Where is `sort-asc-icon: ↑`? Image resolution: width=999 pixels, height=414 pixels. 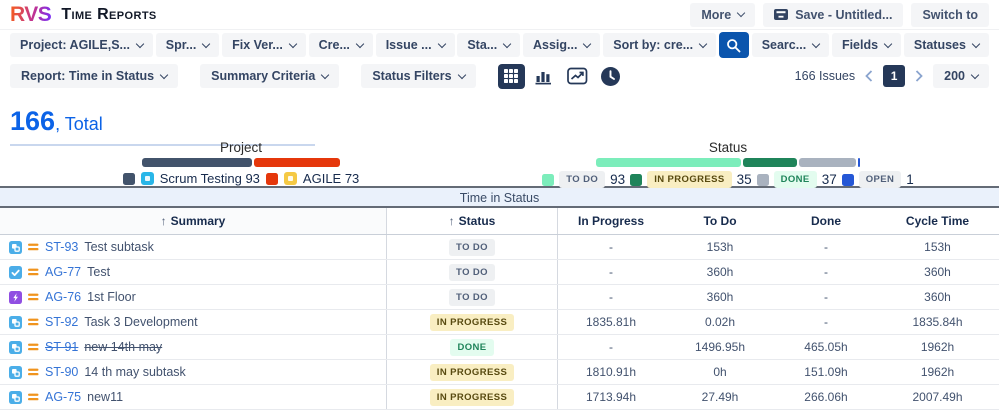
sort-asc-icon: ↑ is located at coordinates (163, 221).